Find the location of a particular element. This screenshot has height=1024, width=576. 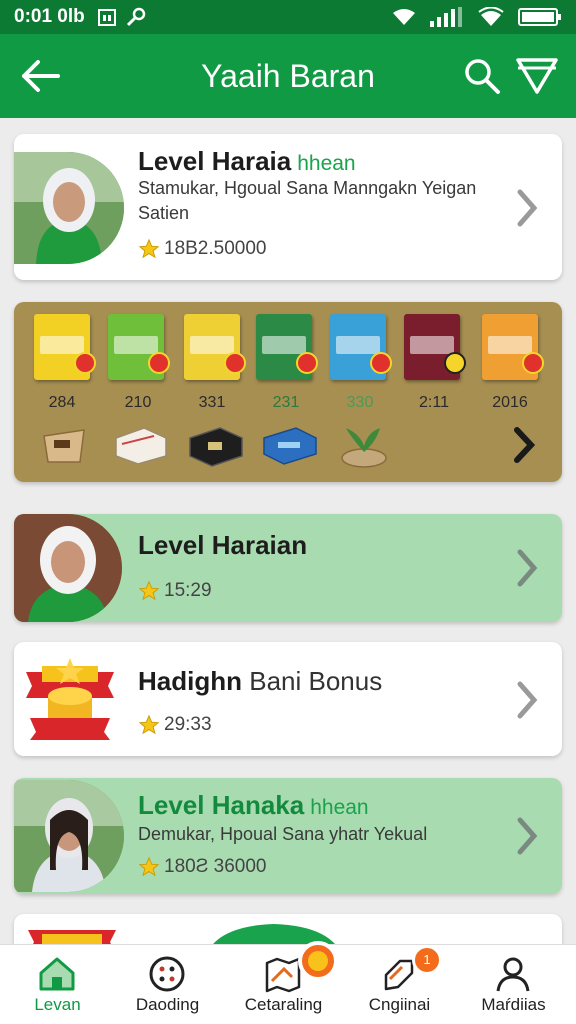

filter-icon is located at coordinates (537, 76).